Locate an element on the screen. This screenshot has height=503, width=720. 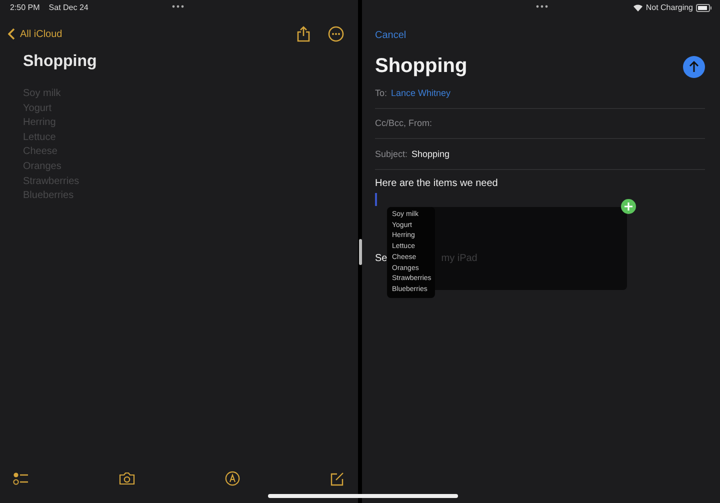
status-time: 2:50 PM is located at coordinates (25, 8).